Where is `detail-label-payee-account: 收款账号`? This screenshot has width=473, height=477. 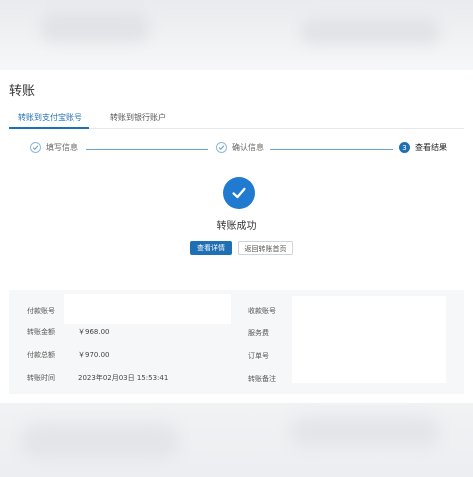 detail-label-payee-account: 收款账号 is located at coordinates (262, 311).